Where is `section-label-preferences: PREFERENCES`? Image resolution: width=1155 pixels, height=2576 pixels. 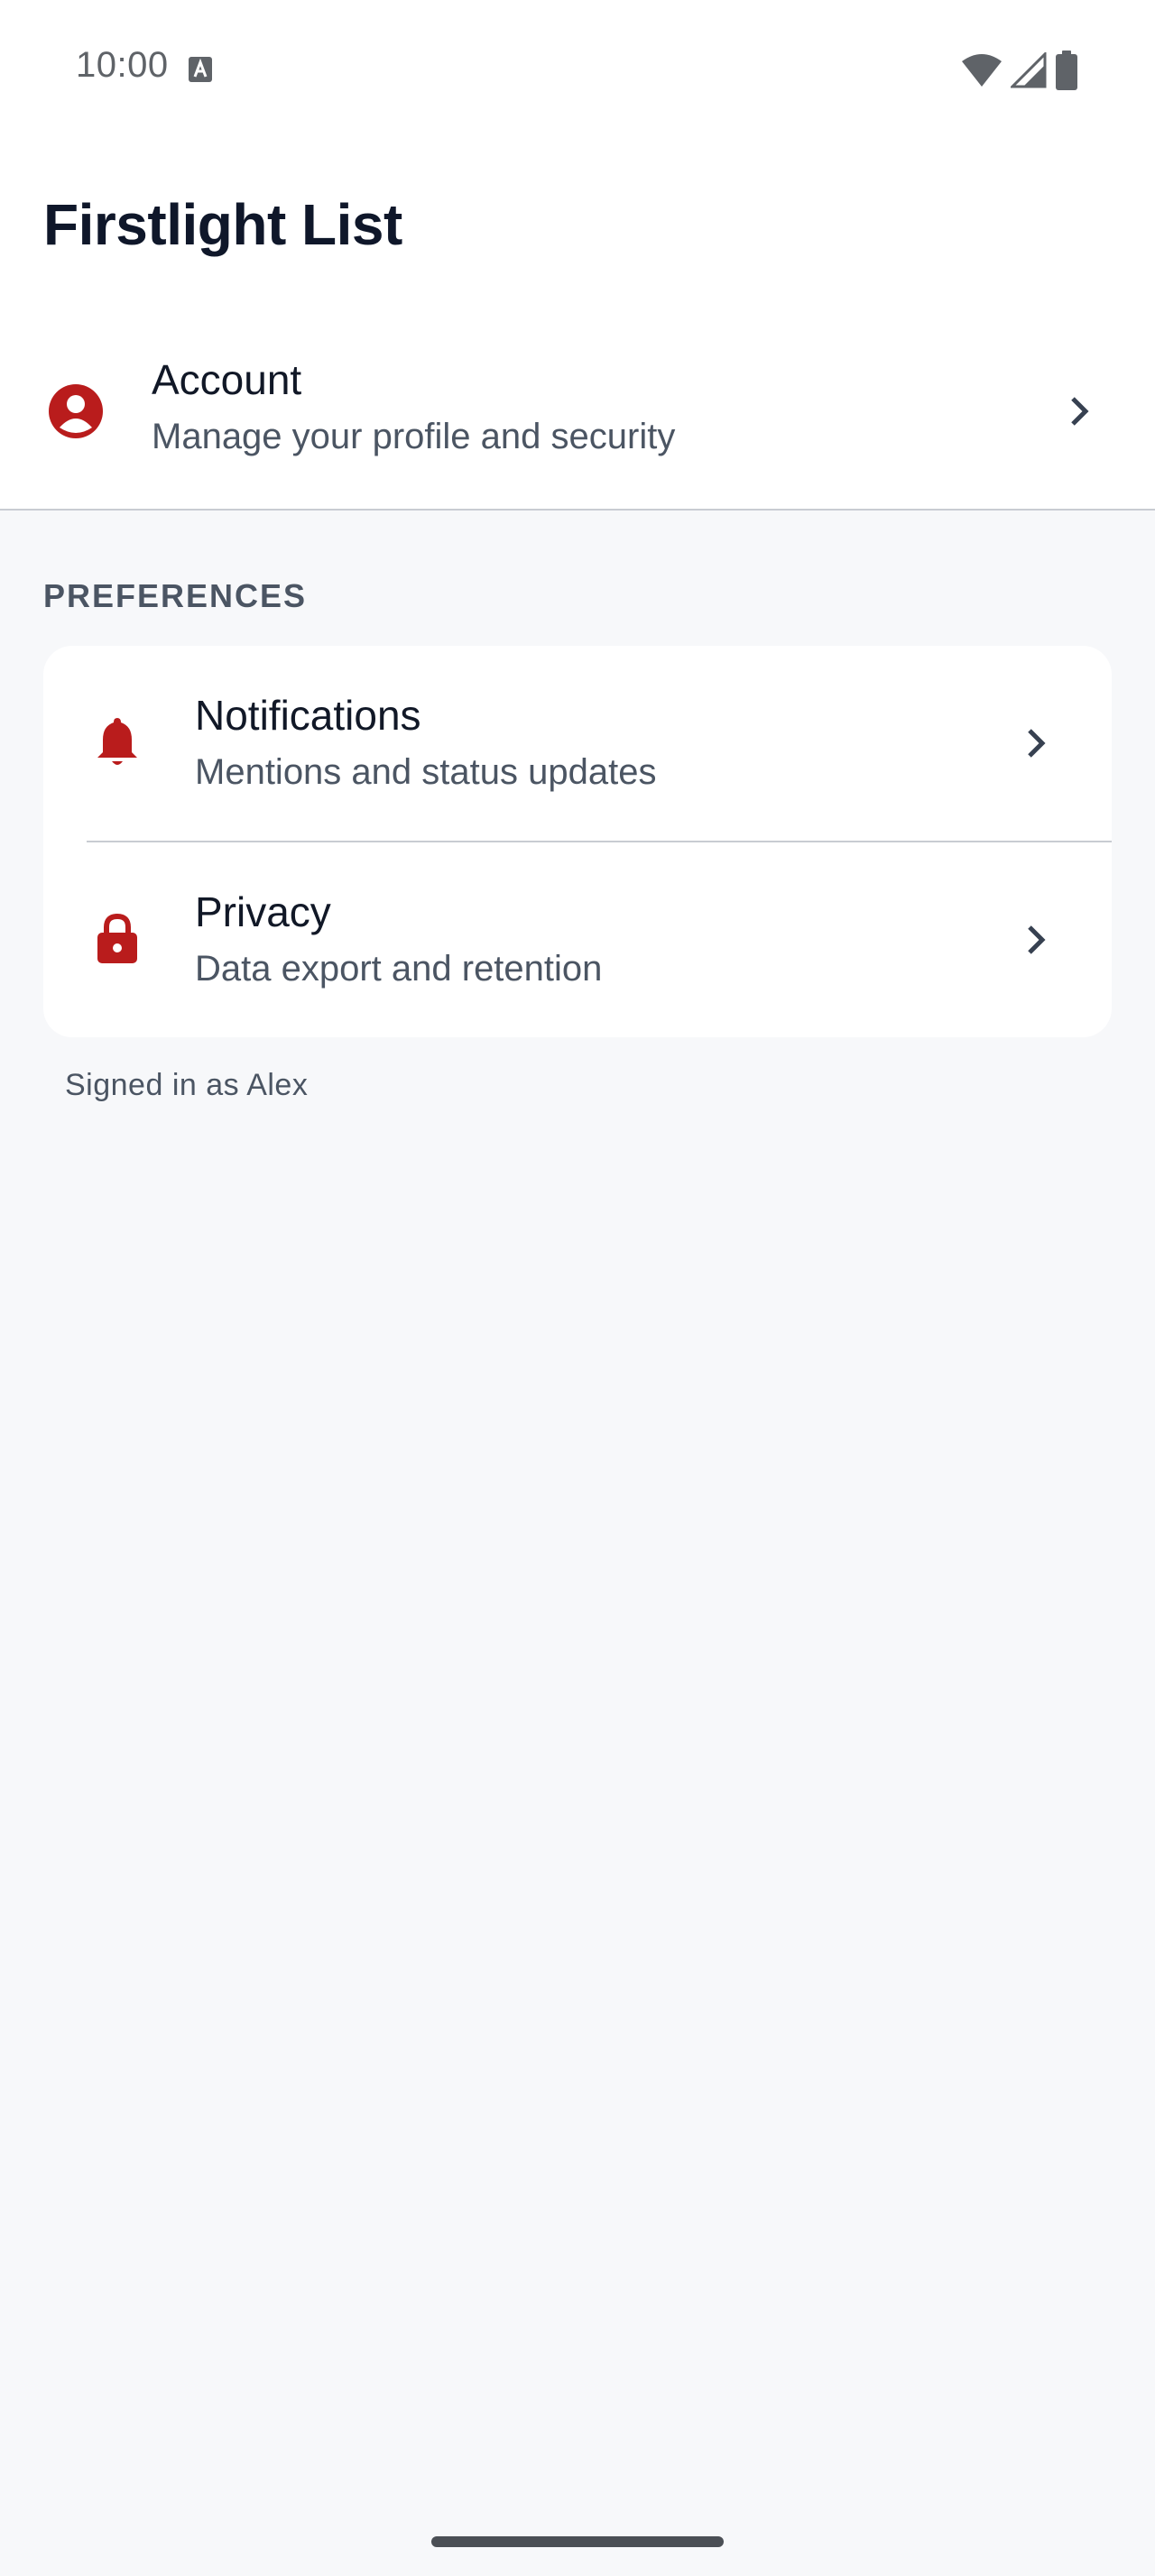 section-label-preferences: PREFERENCES is located at coordinates (175, 595).